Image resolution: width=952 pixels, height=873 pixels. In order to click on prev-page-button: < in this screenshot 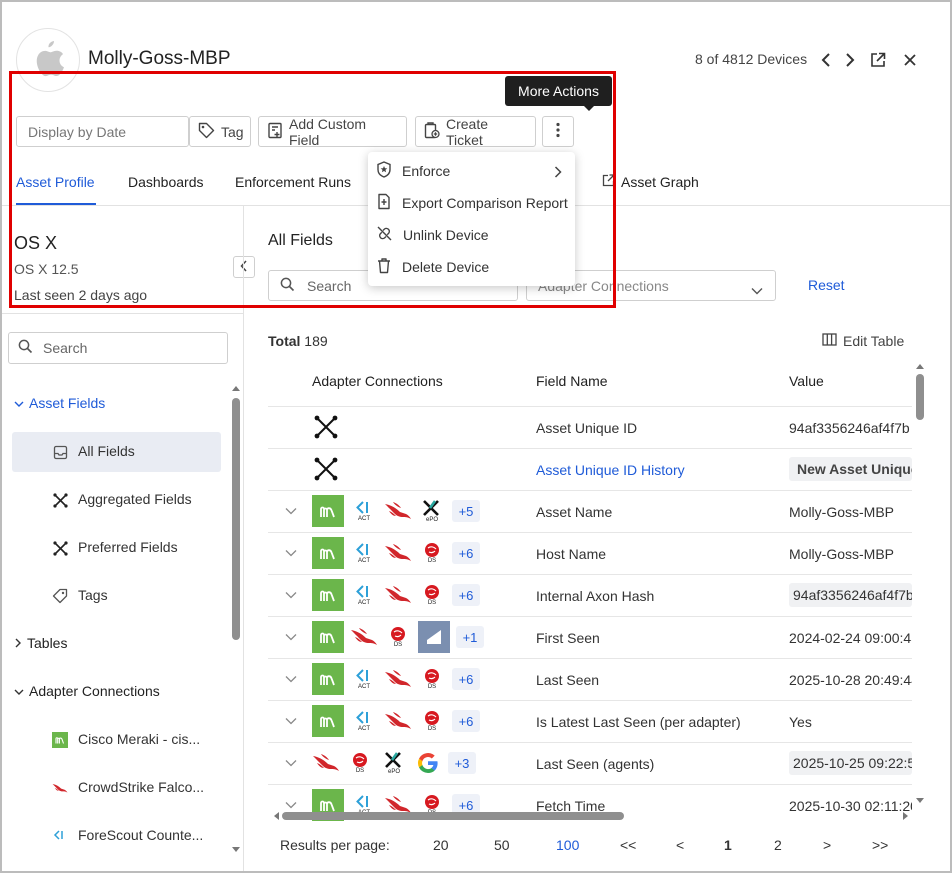, I will do `click(680, 845)`.